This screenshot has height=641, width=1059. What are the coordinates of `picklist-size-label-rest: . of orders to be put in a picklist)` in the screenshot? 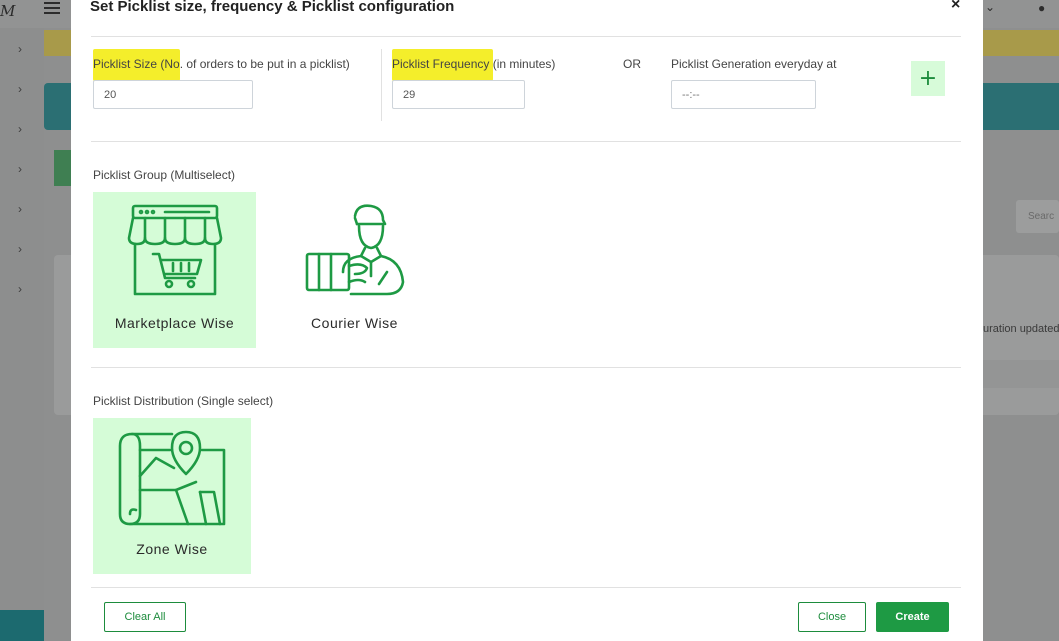 It's located at (264, 64).